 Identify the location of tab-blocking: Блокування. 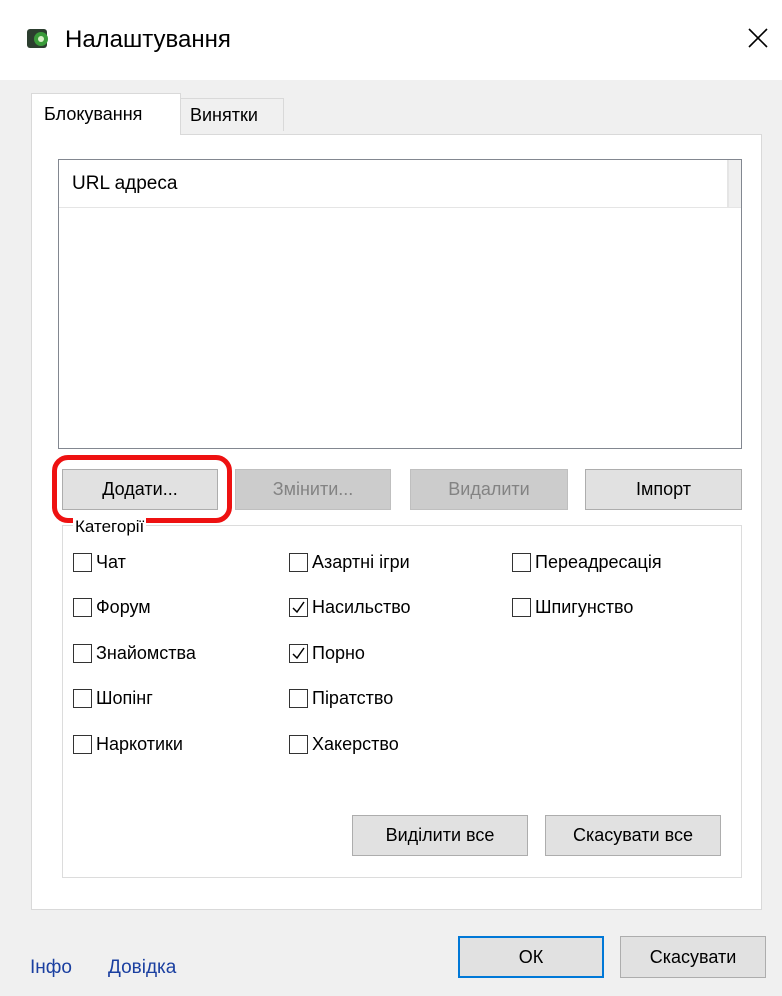
(106, 114).